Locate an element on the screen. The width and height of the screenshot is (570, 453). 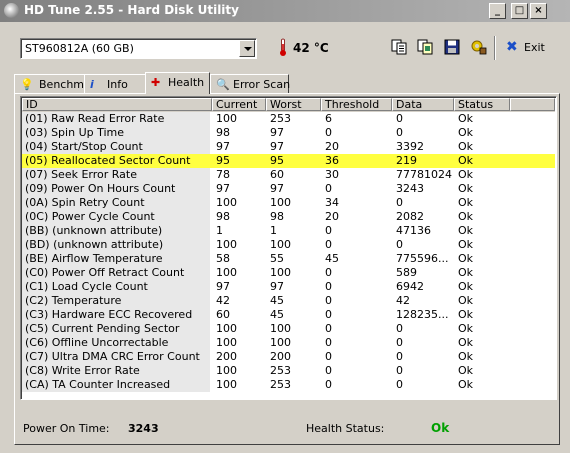
table-row: (05) Reallocated Sector Count 95 95 36 219 Ok is located at coordinates (288, 161).